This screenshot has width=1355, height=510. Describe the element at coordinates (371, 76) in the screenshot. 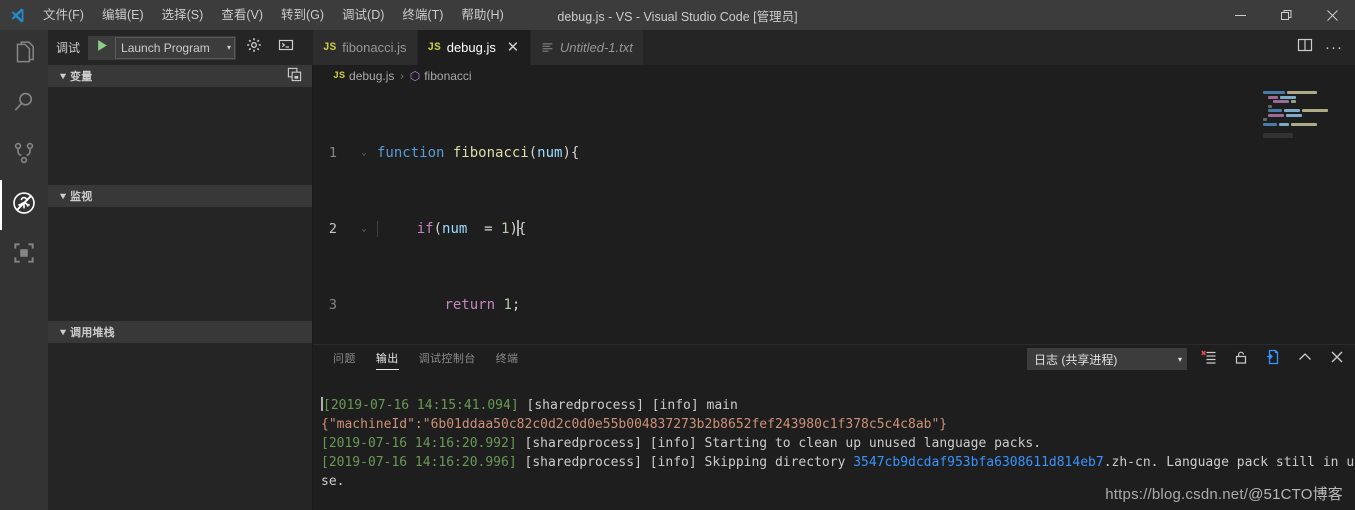

I see `breadcrumb-file: debug.js` at that location.